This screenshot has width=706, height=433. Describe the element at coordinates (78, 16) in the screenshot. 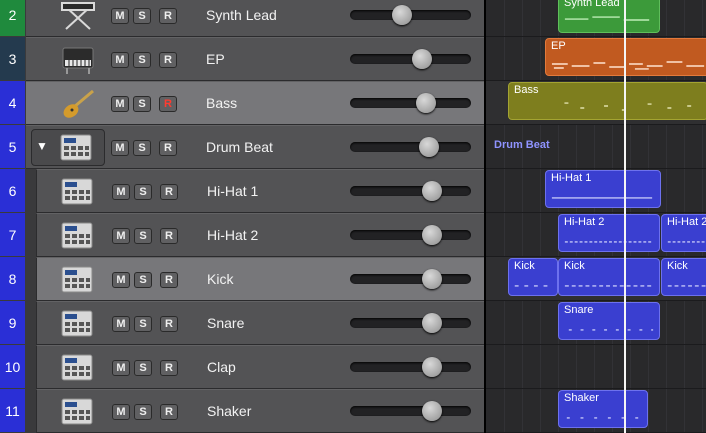

I see `keyboard-icon` at that location.